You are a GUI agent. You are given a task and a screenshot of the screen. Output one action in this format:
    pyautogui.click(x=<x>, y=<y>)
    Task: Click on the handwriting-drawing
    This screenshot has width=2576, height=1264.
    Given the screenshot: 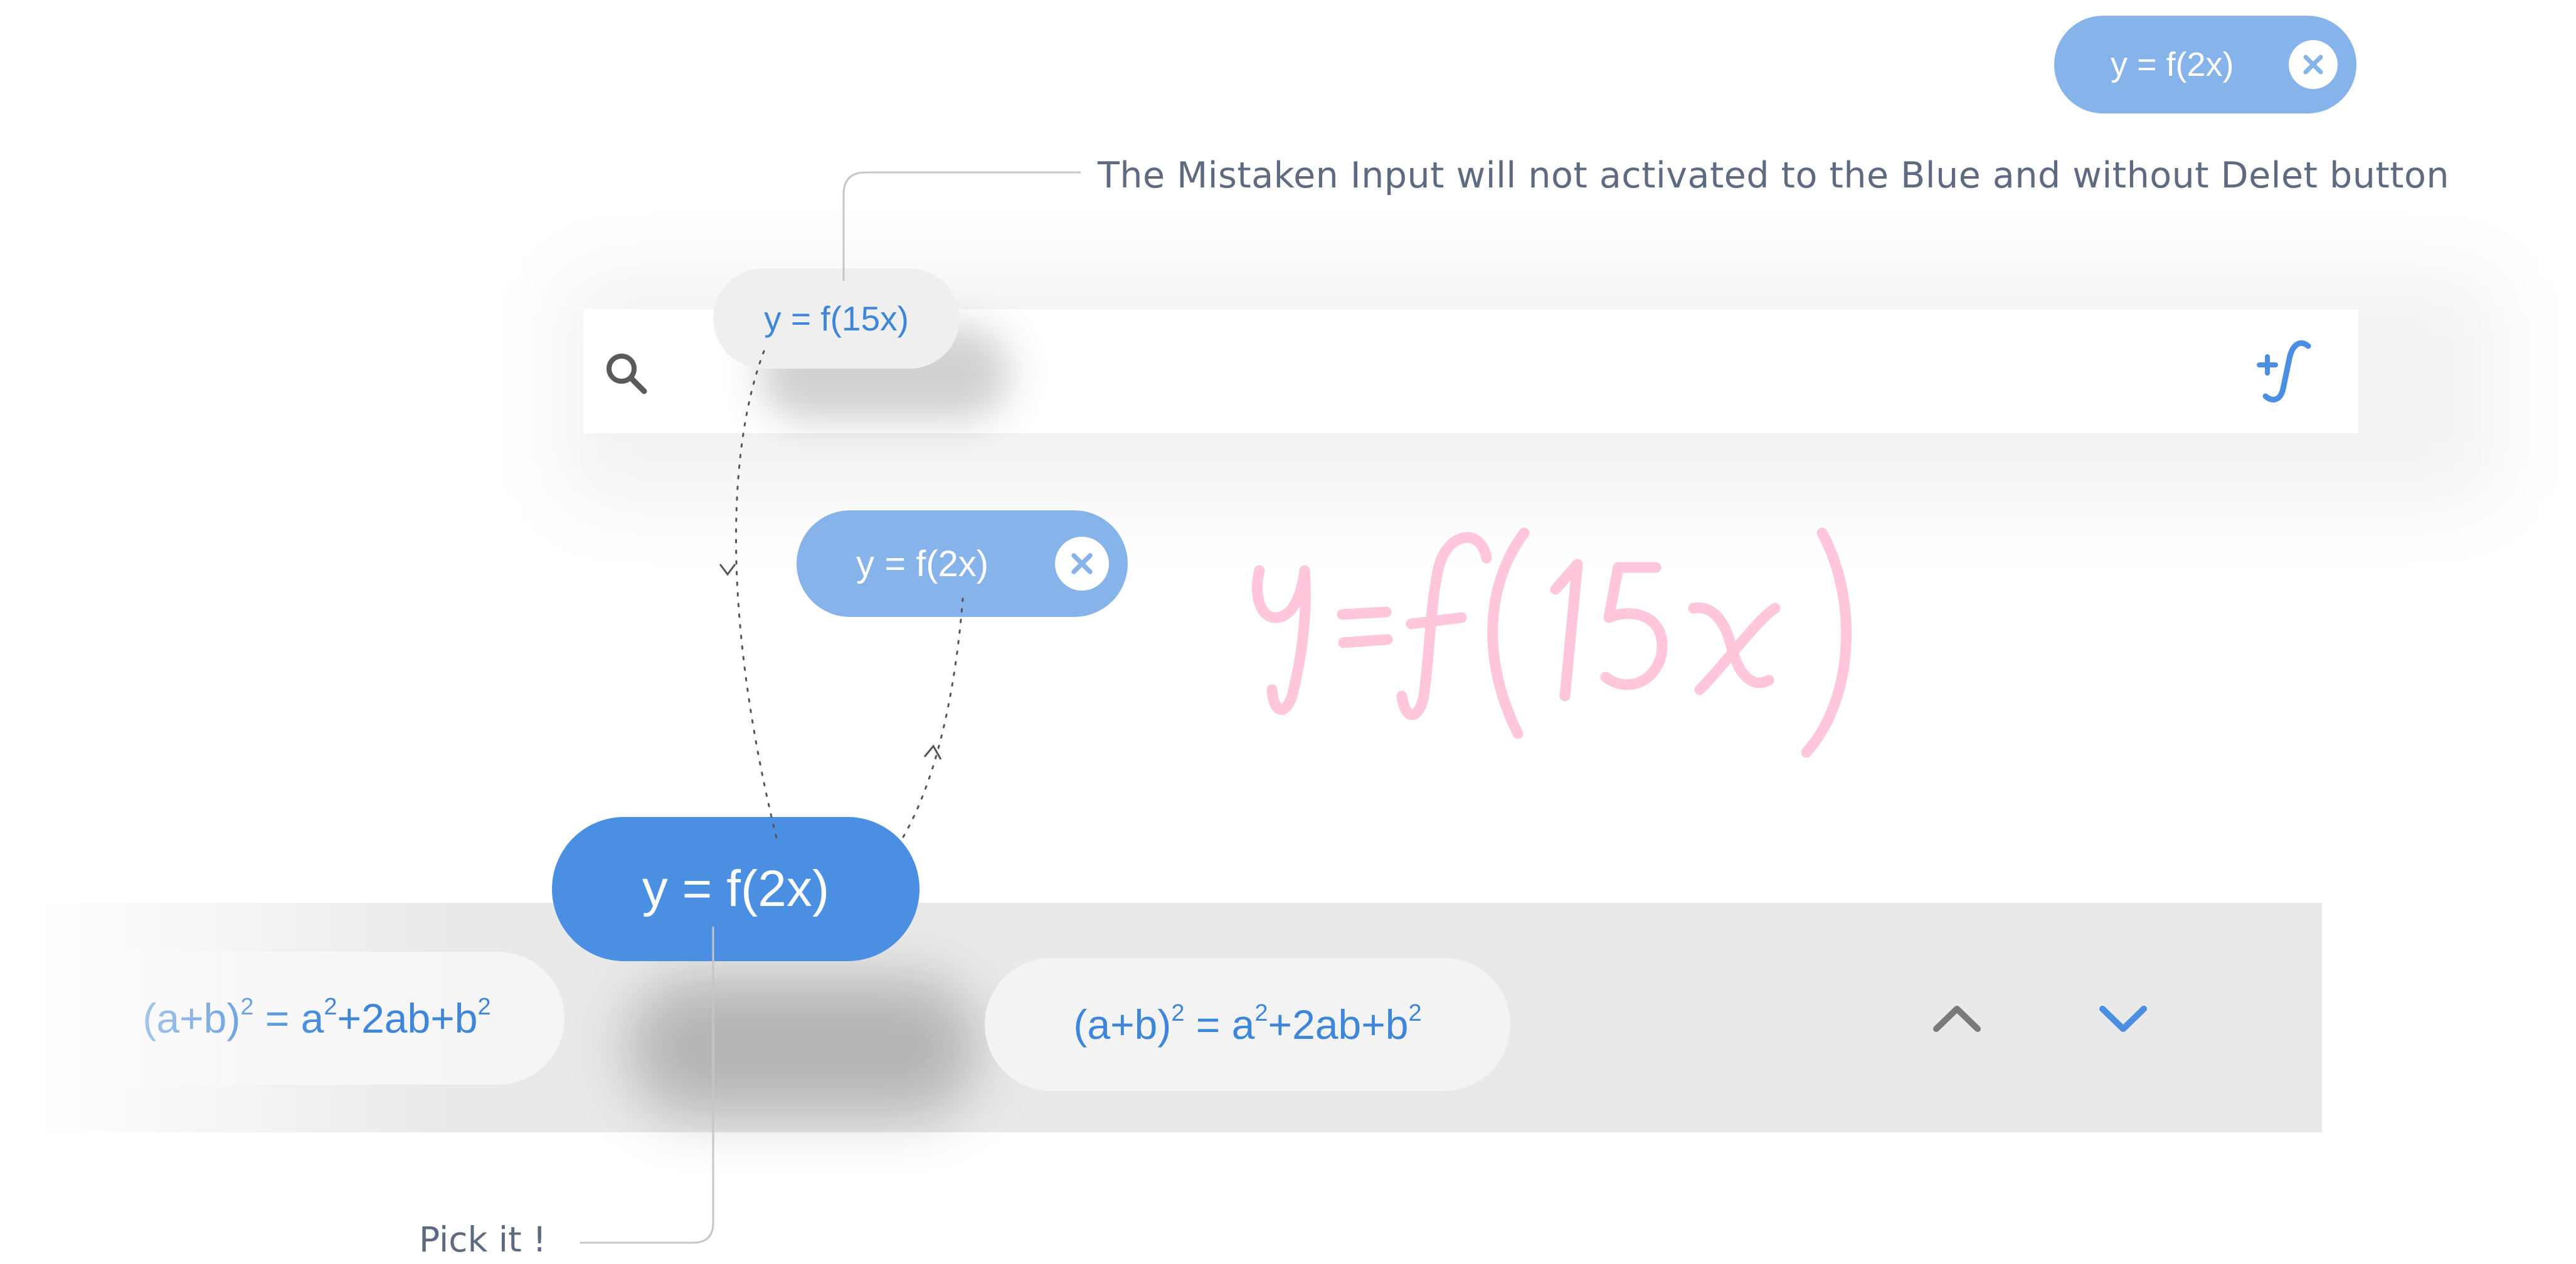 What is the action you would take?
    pyautogui.click(x=1552, y=642)
    